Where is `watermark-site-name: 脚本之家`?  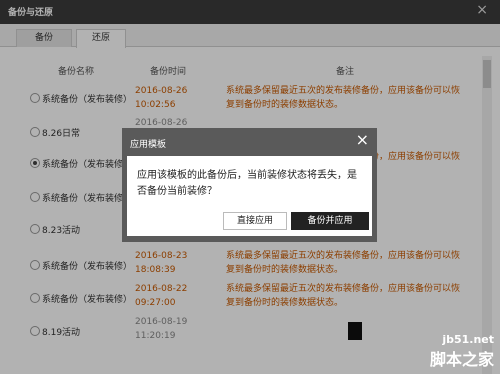 watermark-site-name: 脚本之家 is located at coordinates (461, 359).